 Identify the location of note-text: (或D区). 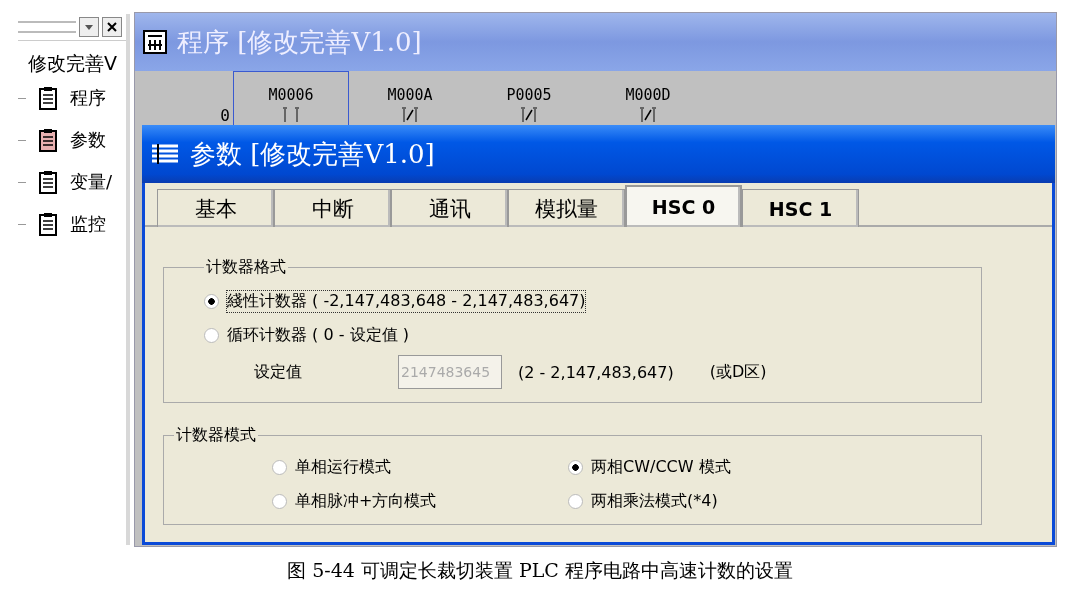
(738, 372).